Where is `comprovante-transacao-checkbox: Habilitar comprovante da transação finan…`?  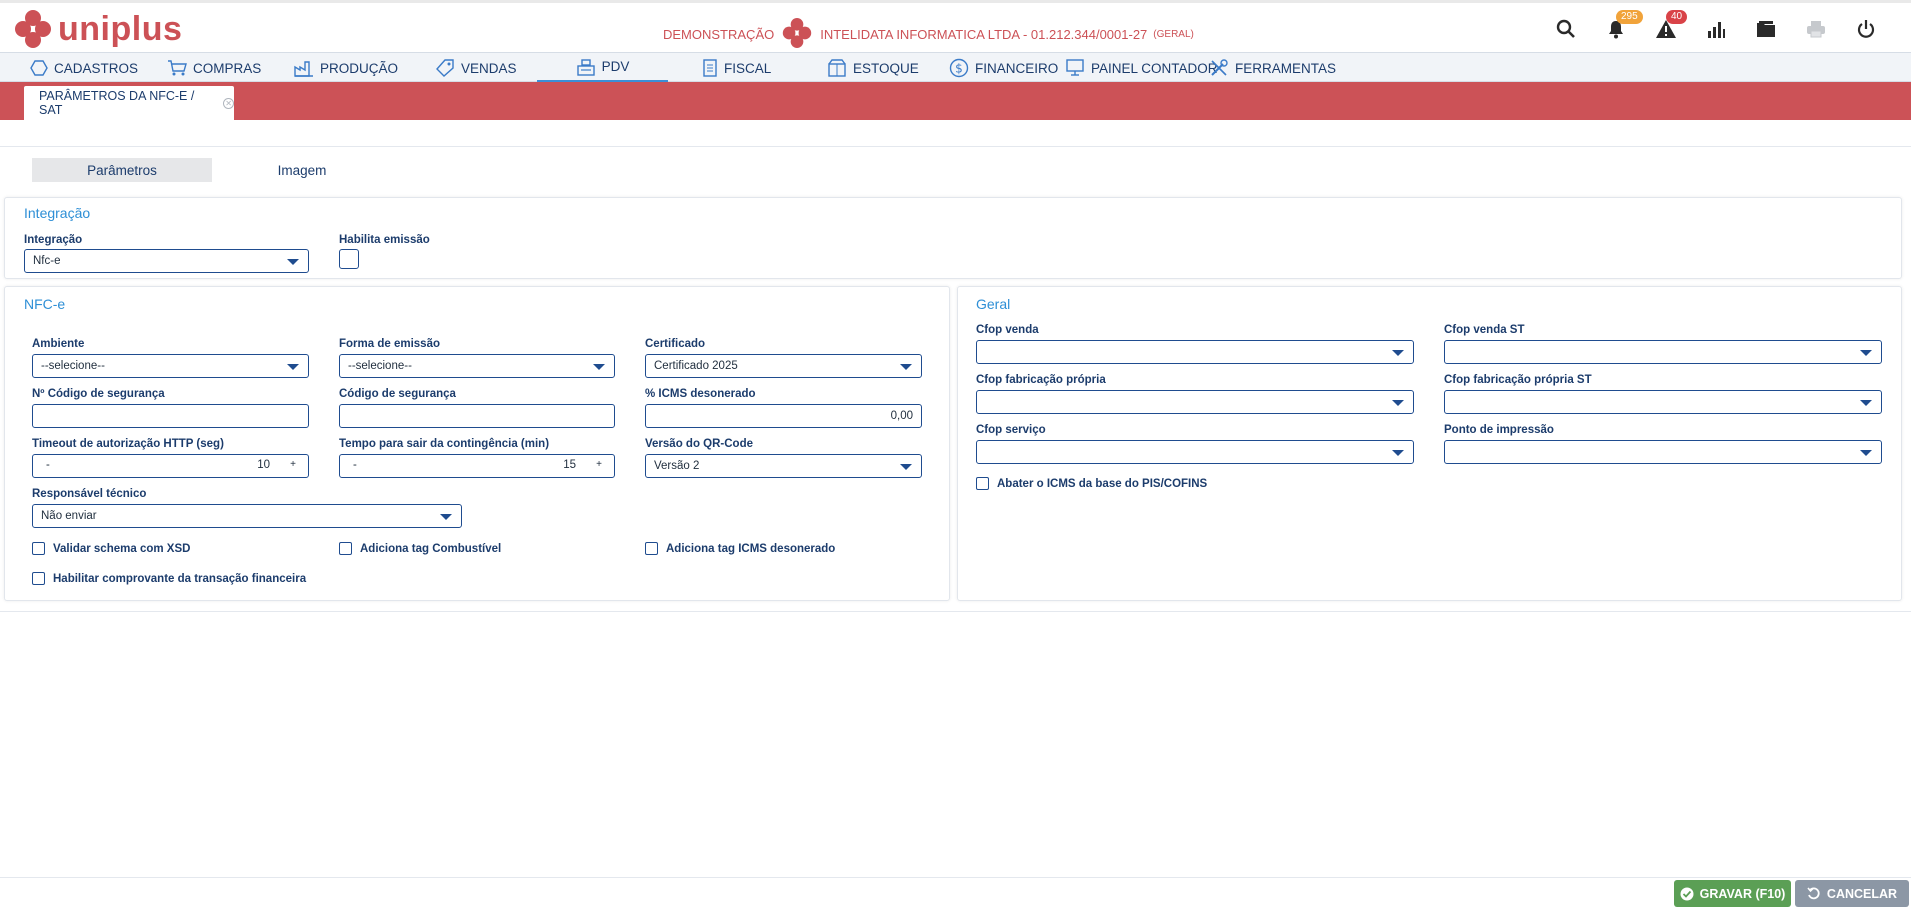 comprovante-transacao-checkbox: Habilitar comprovante da transação finan… is located at coordinates (169, 578).